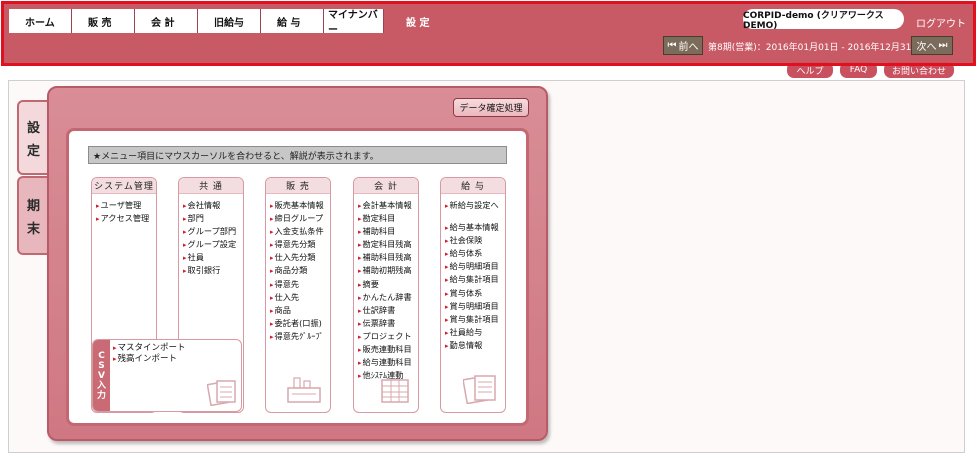 The width and height of the screenshot is (979, 459). I want to click on menu-summary: 摘要, so click(388, 284).